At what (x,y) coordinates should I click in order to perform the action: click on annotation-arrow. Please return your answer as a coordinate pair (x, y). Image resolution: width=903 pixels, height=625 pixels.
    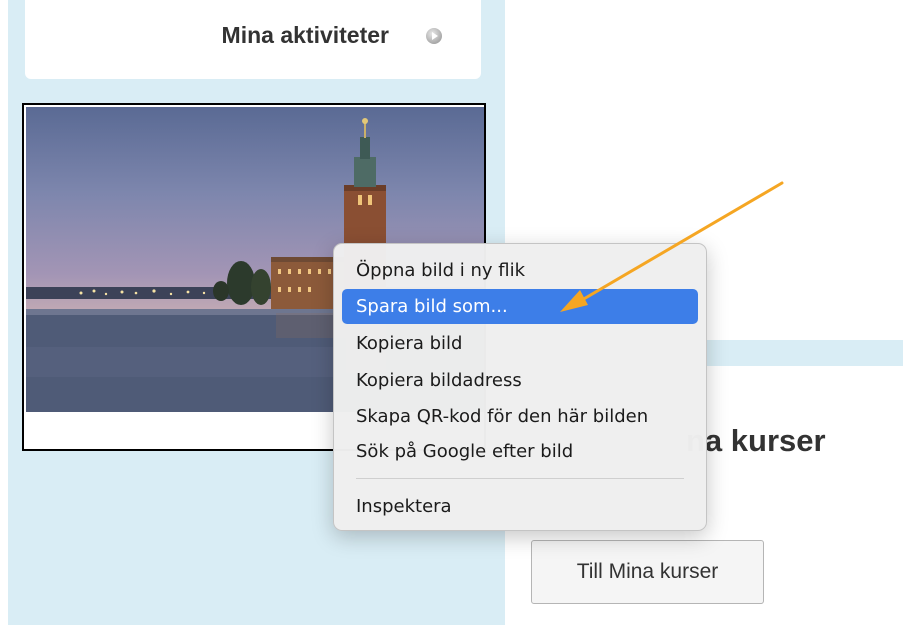
    Looking at the image, I should click on (672, 246).